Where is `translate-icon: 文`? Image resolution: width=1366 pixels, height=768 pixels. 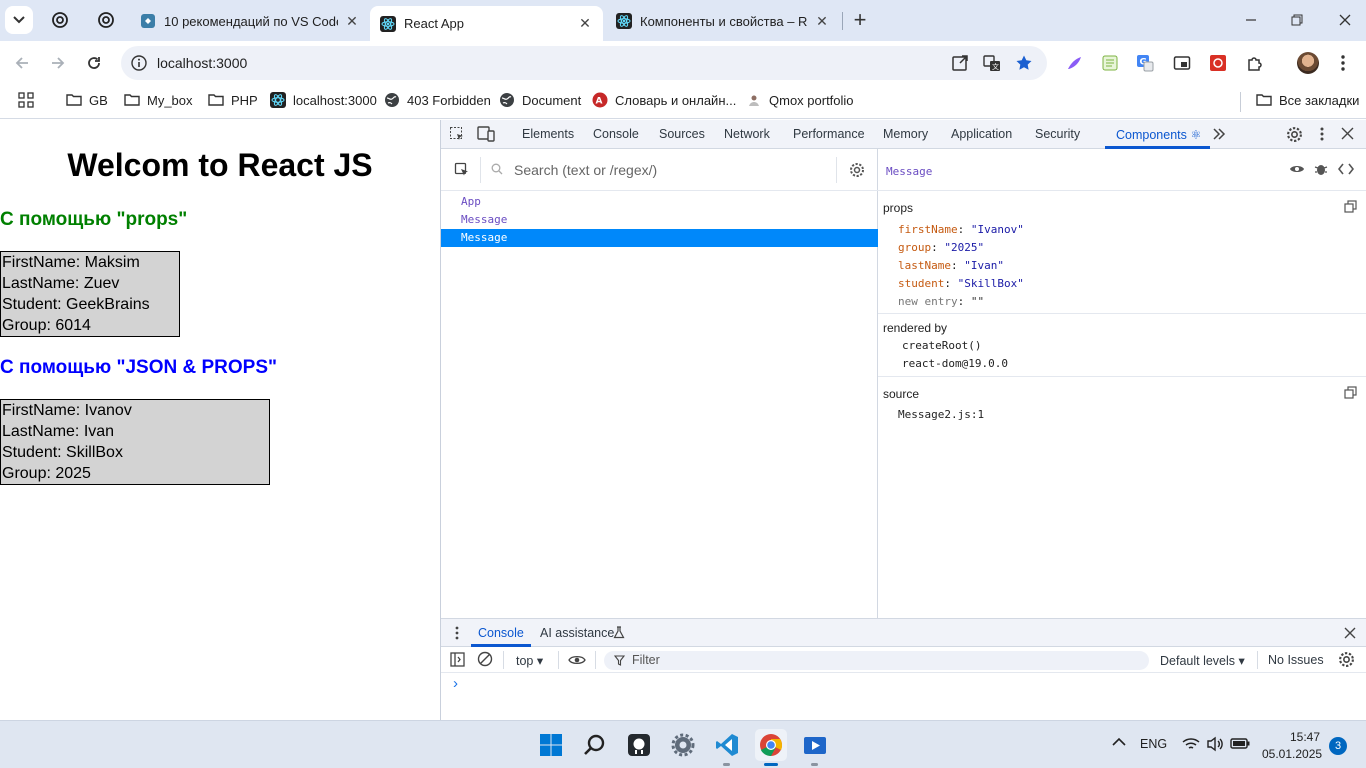
translate-icon: 文 is located at coordinates (992, 63).